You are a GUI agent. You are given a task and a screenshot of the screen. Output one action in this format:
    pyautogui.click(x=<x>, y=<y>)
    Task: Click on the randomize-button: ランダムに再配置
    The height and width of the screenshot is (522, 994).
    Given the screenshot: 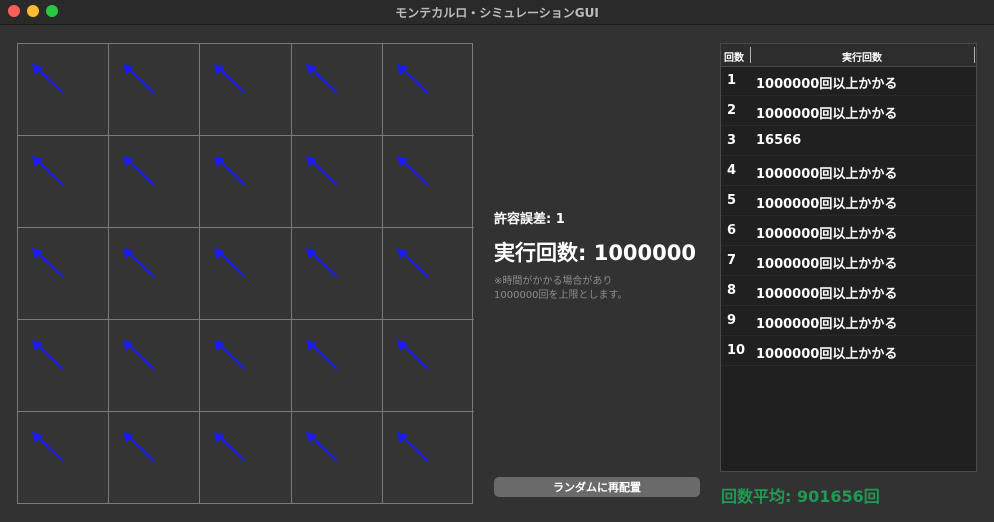 What is the action you would take?
    pyautogui.click(x=597, y=487)
    